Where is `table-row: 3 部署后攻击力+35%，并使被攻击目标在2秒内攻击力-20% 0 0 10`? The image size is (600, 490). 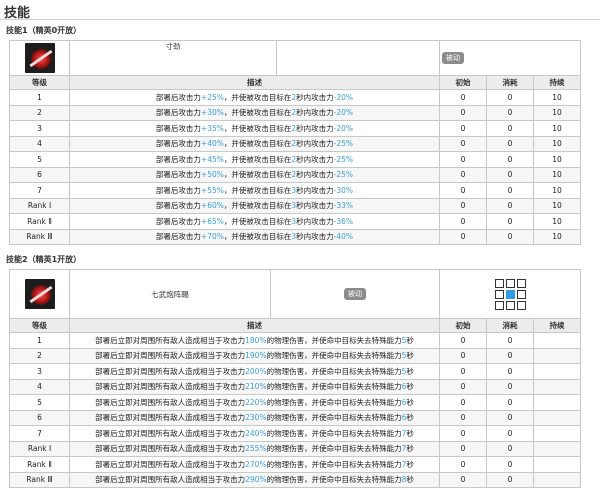 table-row: 3 部署后攻击力+35%，并使被攻击目标在2秒内攻击力-20% 0 0 10 is located at coordinates (295, 128).